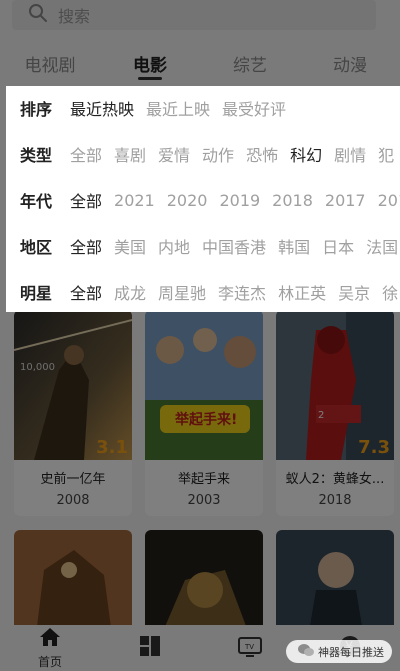  Describe the element at coordinates (242, 292) in the screenshot. I see `filter-option: 李连杰` at that location.